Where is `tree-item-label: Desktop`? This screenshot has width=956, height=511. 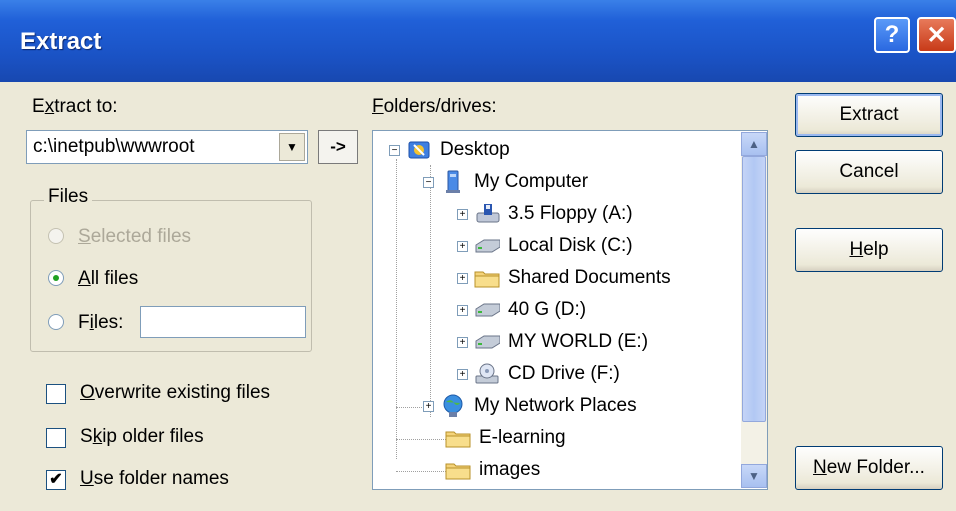 tree-item-label: Desktop is located at coordinates (475, 149).